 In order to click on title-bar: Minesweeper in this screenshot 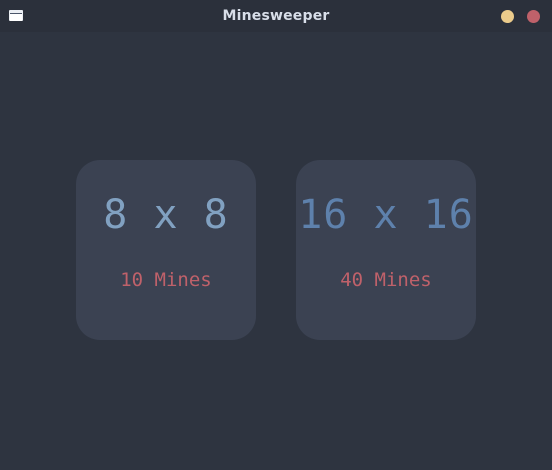, I will do `click(276, 16)`.